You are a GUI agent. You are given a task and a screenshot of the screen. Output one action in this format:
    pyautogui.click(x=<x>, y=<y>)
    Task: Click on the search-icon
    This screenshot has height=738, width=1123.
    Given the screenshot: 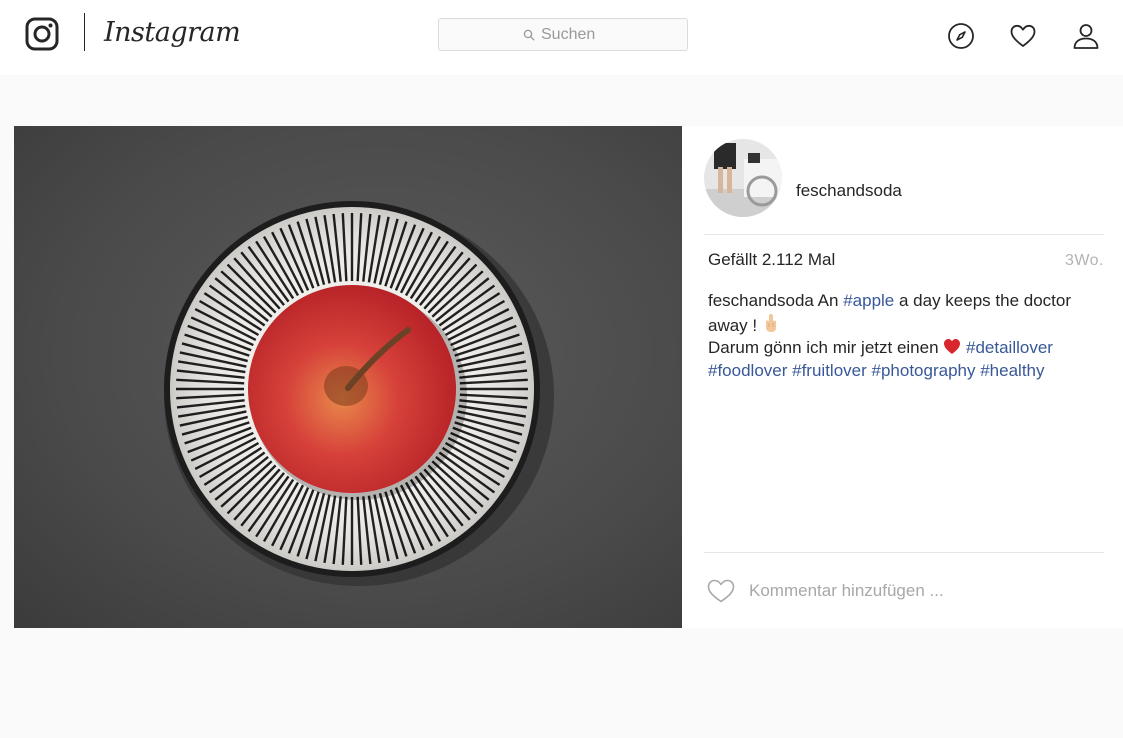 What is the action you would take?
    pyautogui.click(x=529, y=34)
    